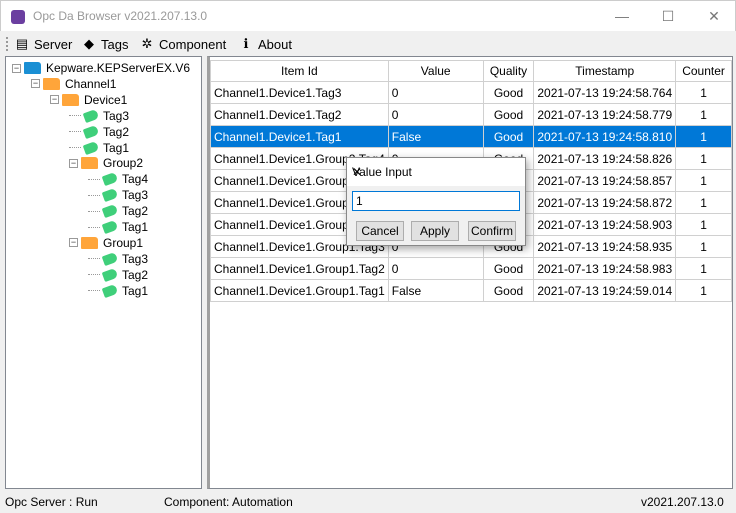  Describe the element at coordinates (106, 163) in the screenshot. I see `tree-node-folder: − Group2` at that location.